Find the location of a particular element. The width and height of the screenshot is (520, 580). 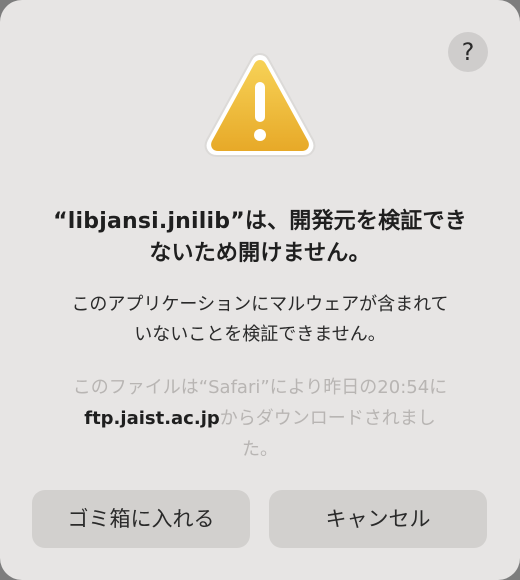

help-icon: ? is located at coordinates (468, 52).